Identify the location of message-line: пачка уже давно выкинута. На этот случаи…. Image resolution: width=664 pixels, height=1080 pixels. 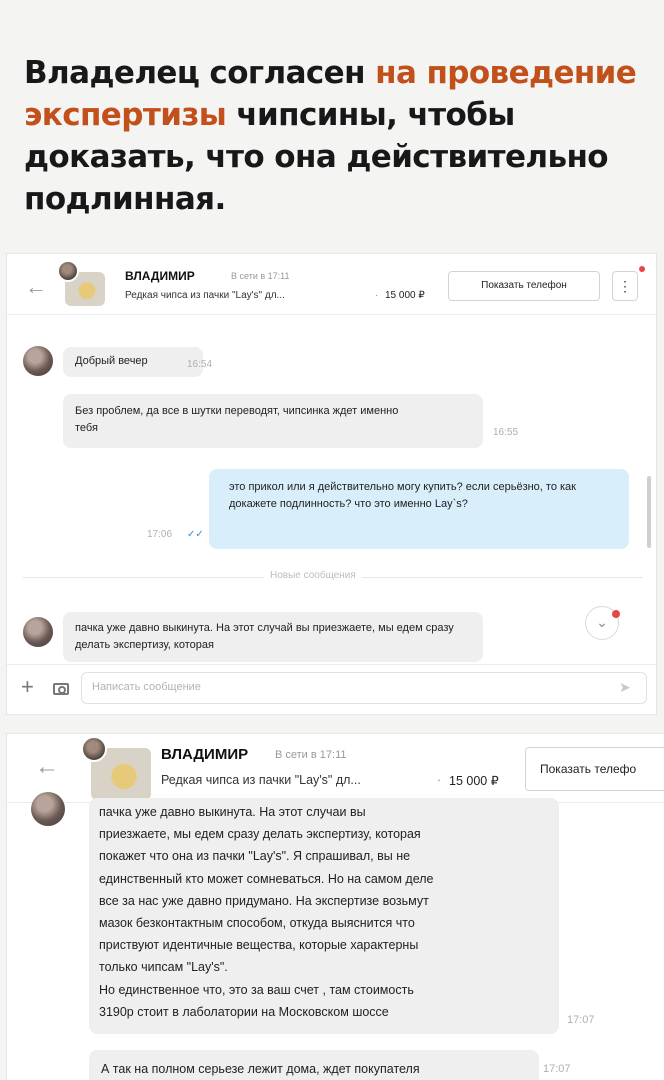
(232, 812).